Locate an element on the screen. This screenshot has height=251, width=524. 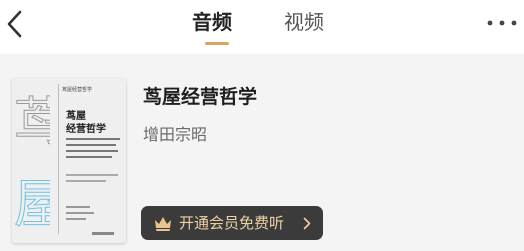
cover-publisher-line: 茑屋经营哲学 is located at coordinates (77, 90).